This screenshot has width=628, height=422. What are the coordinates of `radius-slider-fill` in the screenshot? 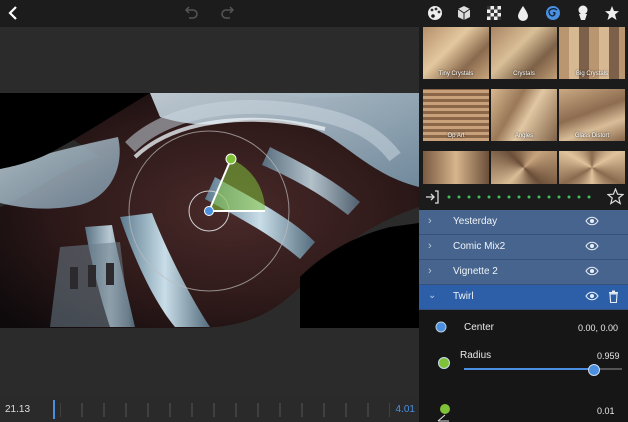 It's located at (529, 369).